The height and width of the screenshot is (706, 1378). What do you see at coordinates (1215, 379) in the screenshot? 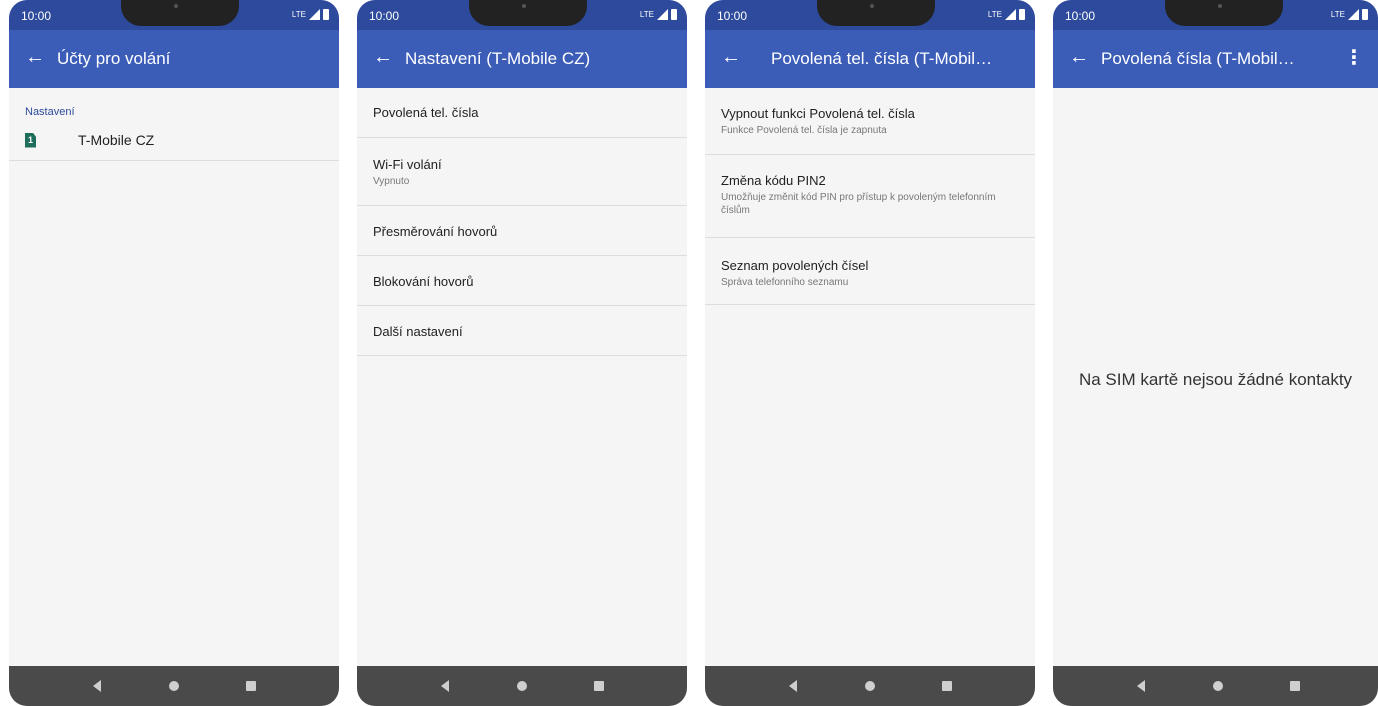
I see `empty-state-message: Na SIM kartě nejsou žádné kontakty` at bounding box center [1215, 379].